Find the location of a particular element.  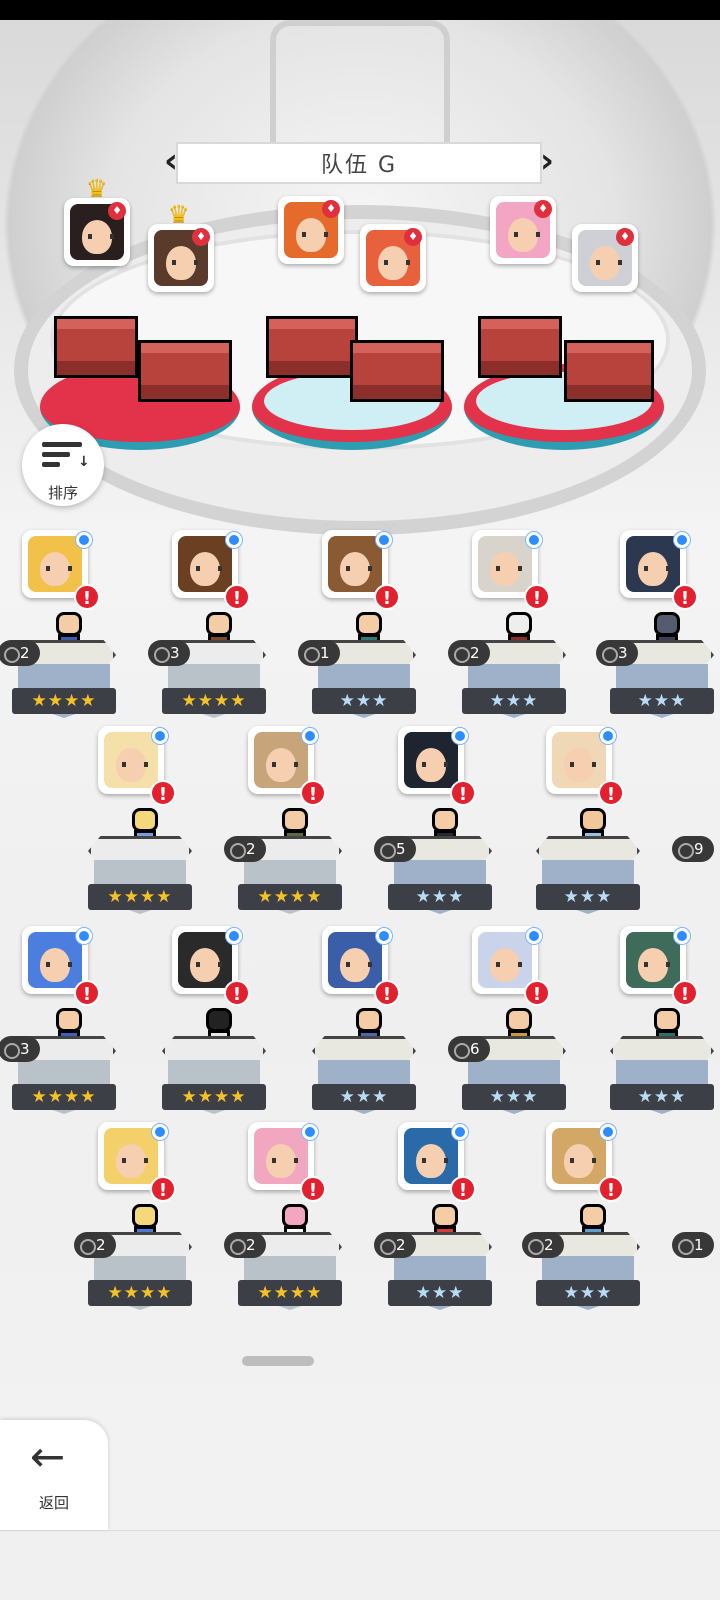

sort-button: ↓ 排序 is located at coordinates (63, 465).